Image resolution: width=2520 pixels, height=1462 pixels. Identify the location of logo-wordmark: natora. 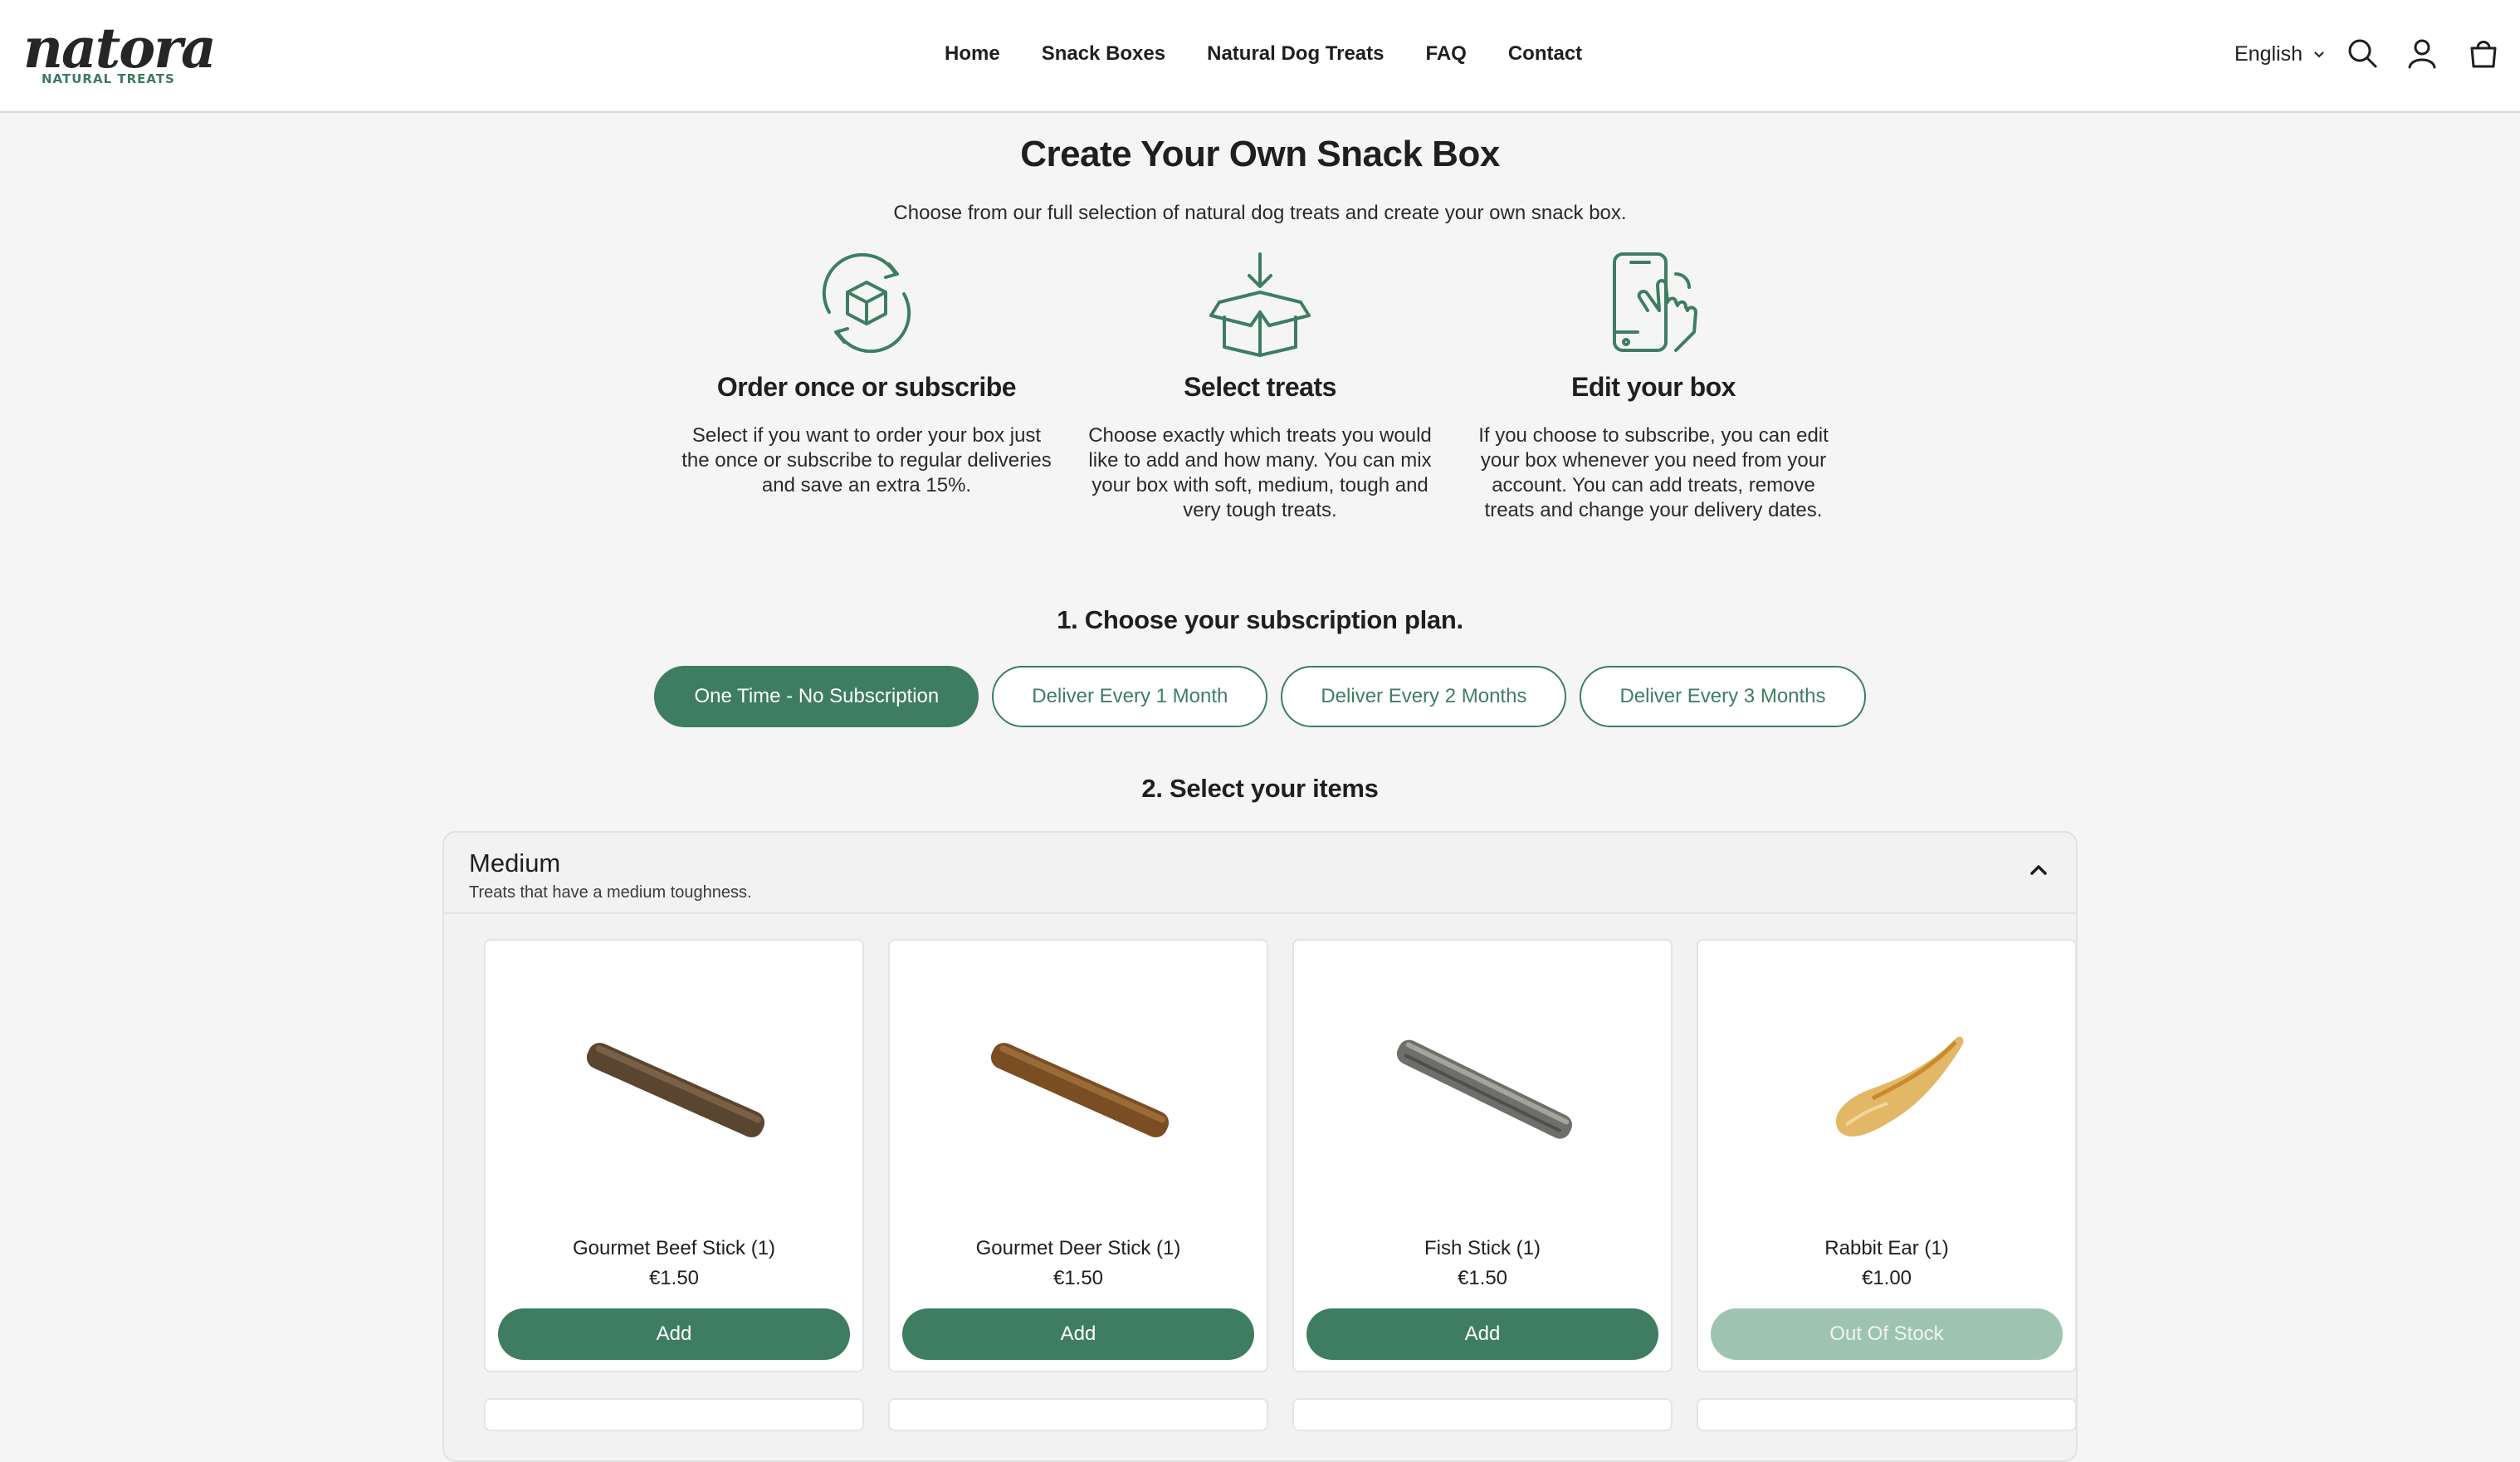
(120, 48).